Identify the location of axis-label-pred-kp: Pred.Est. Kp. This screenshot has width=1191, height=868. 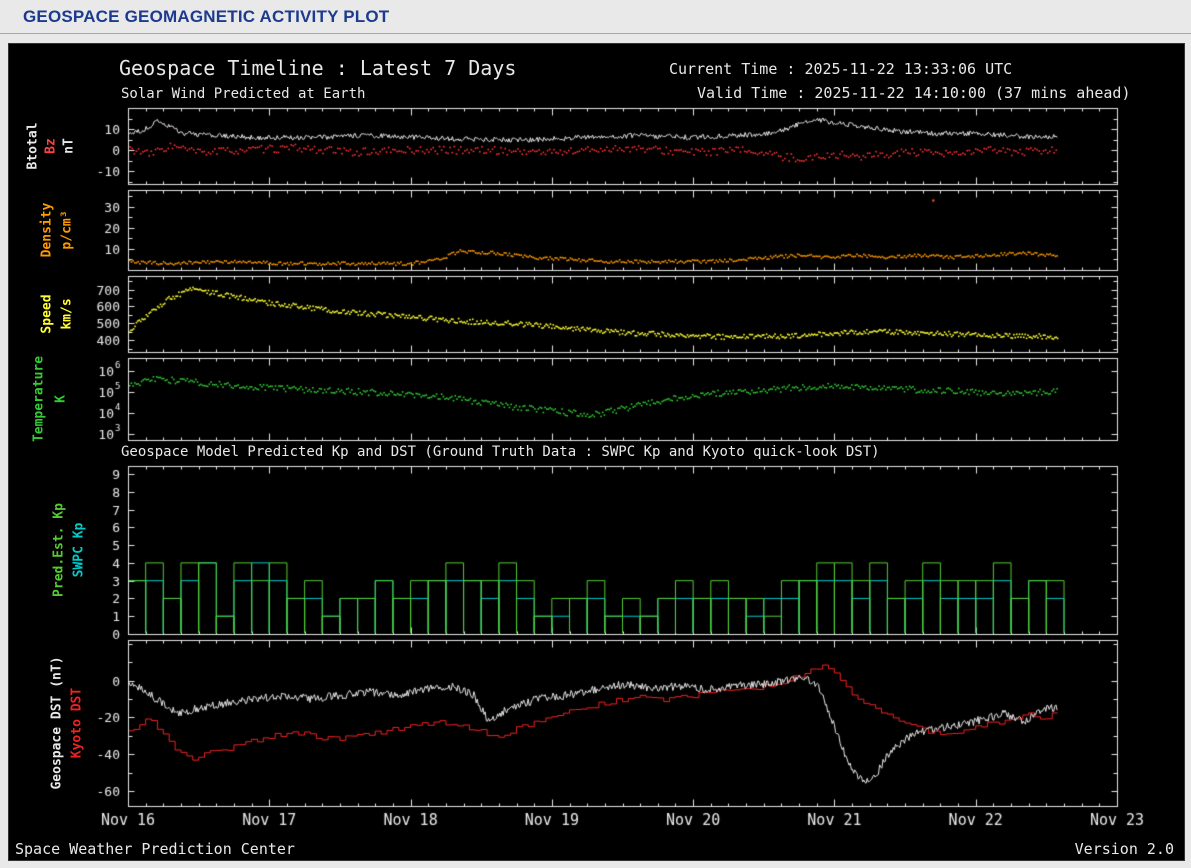
(59, 550).